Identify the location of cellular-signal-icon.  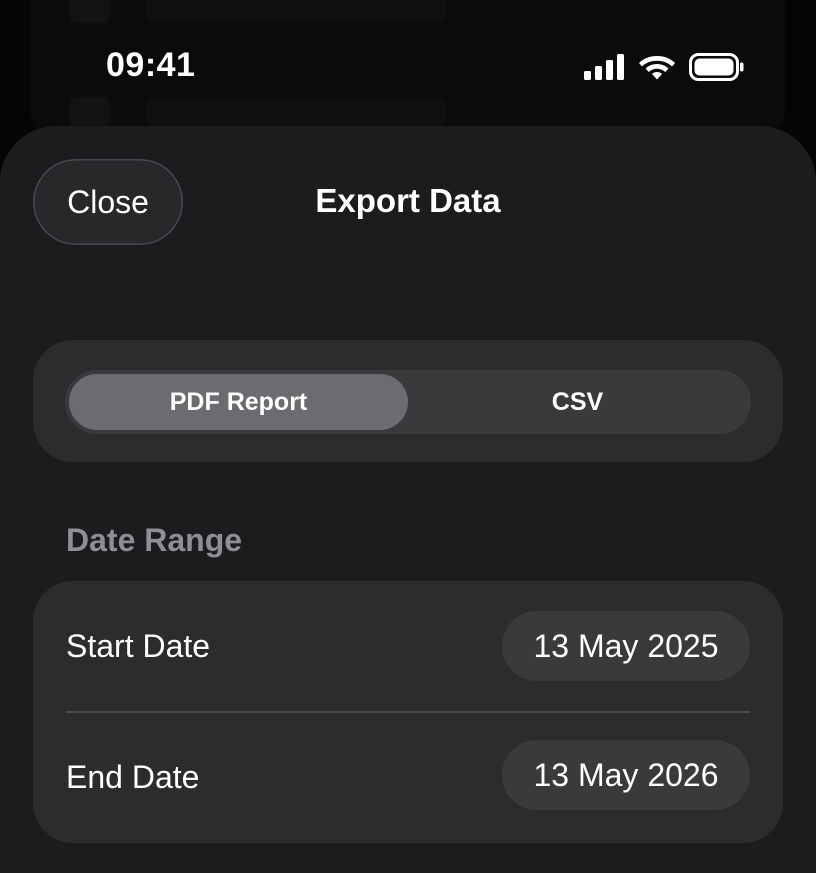
(604, 67).